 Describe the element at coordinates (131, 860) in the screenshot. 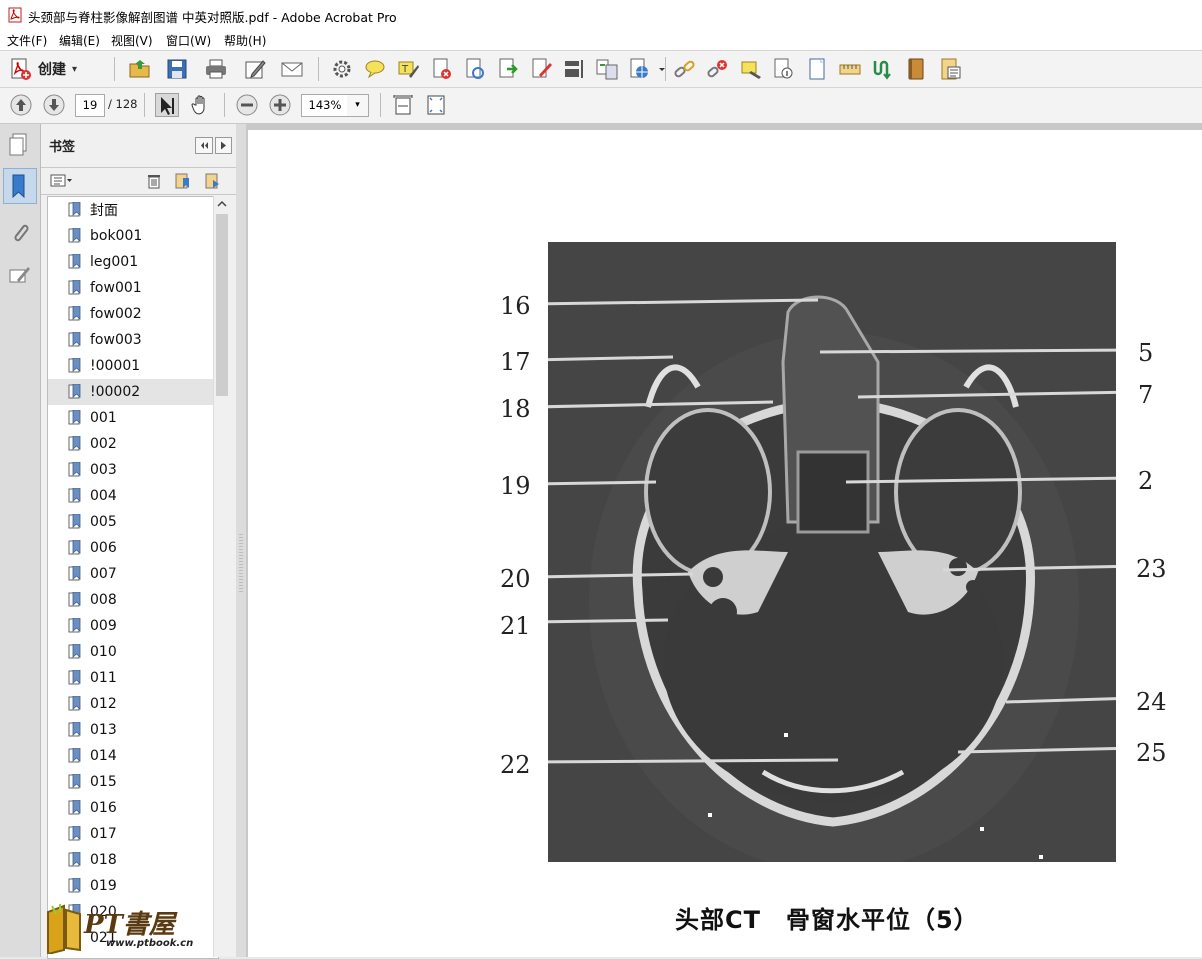

I see `bookmark-item: 018` at that location.